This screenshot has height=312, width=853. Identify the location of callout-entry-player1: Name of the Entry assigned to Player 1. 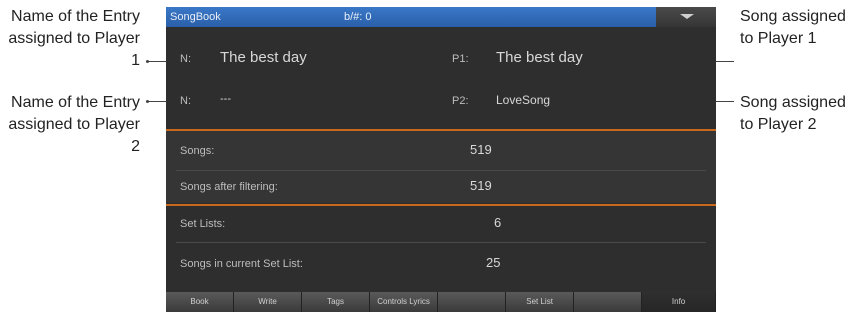
(74, 38).